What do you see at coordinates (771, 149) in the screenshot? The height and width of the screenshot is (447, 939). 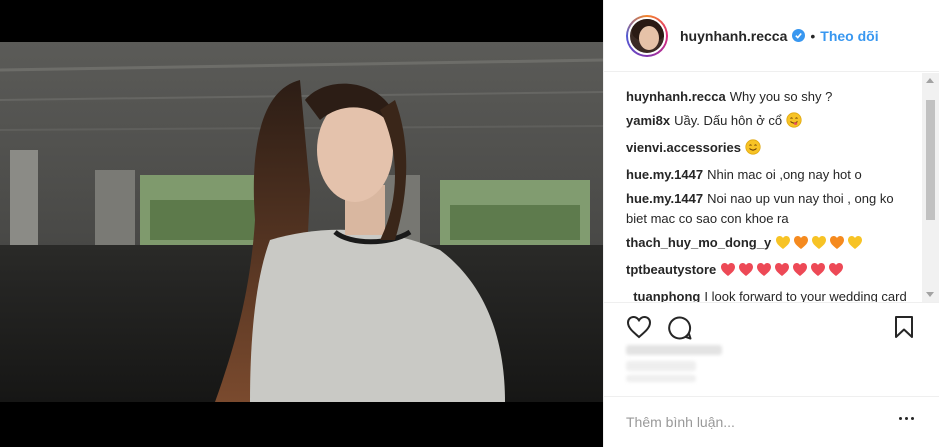 I see `comment: vienvi.accessories` at bounding box center [771, 149].